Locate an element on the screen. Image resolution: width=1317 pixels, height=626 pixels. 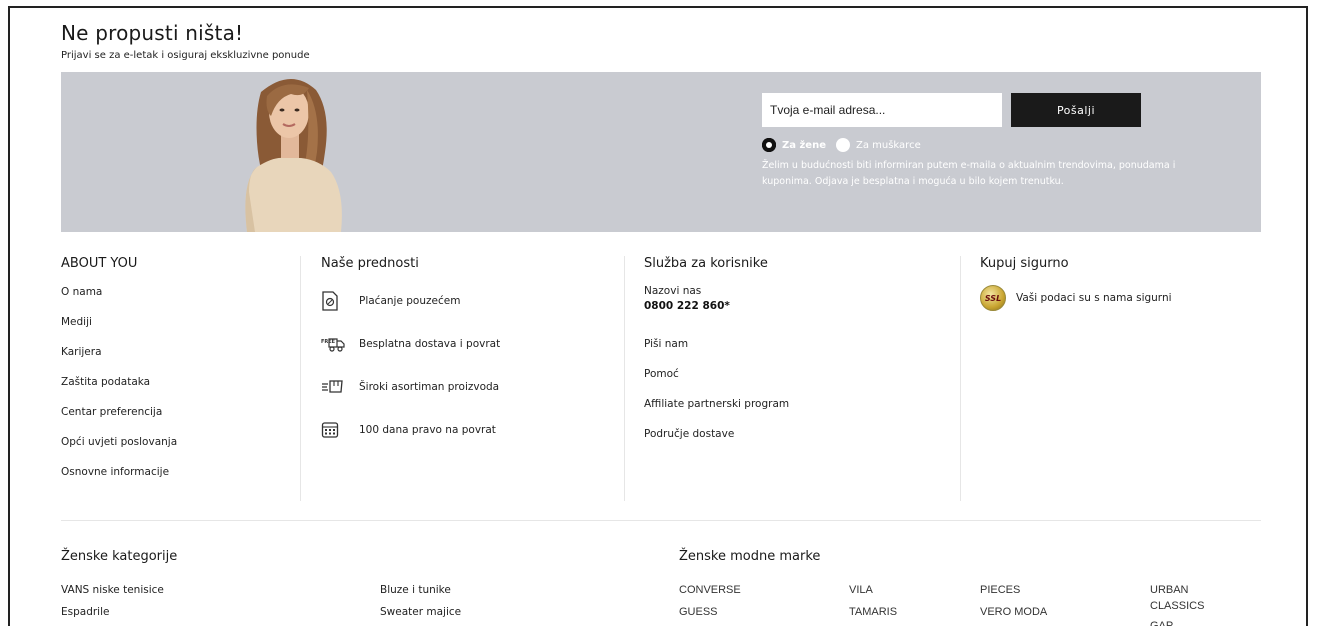
free-delivery-truck-icon: FREE is located at coordinates (336, 344).